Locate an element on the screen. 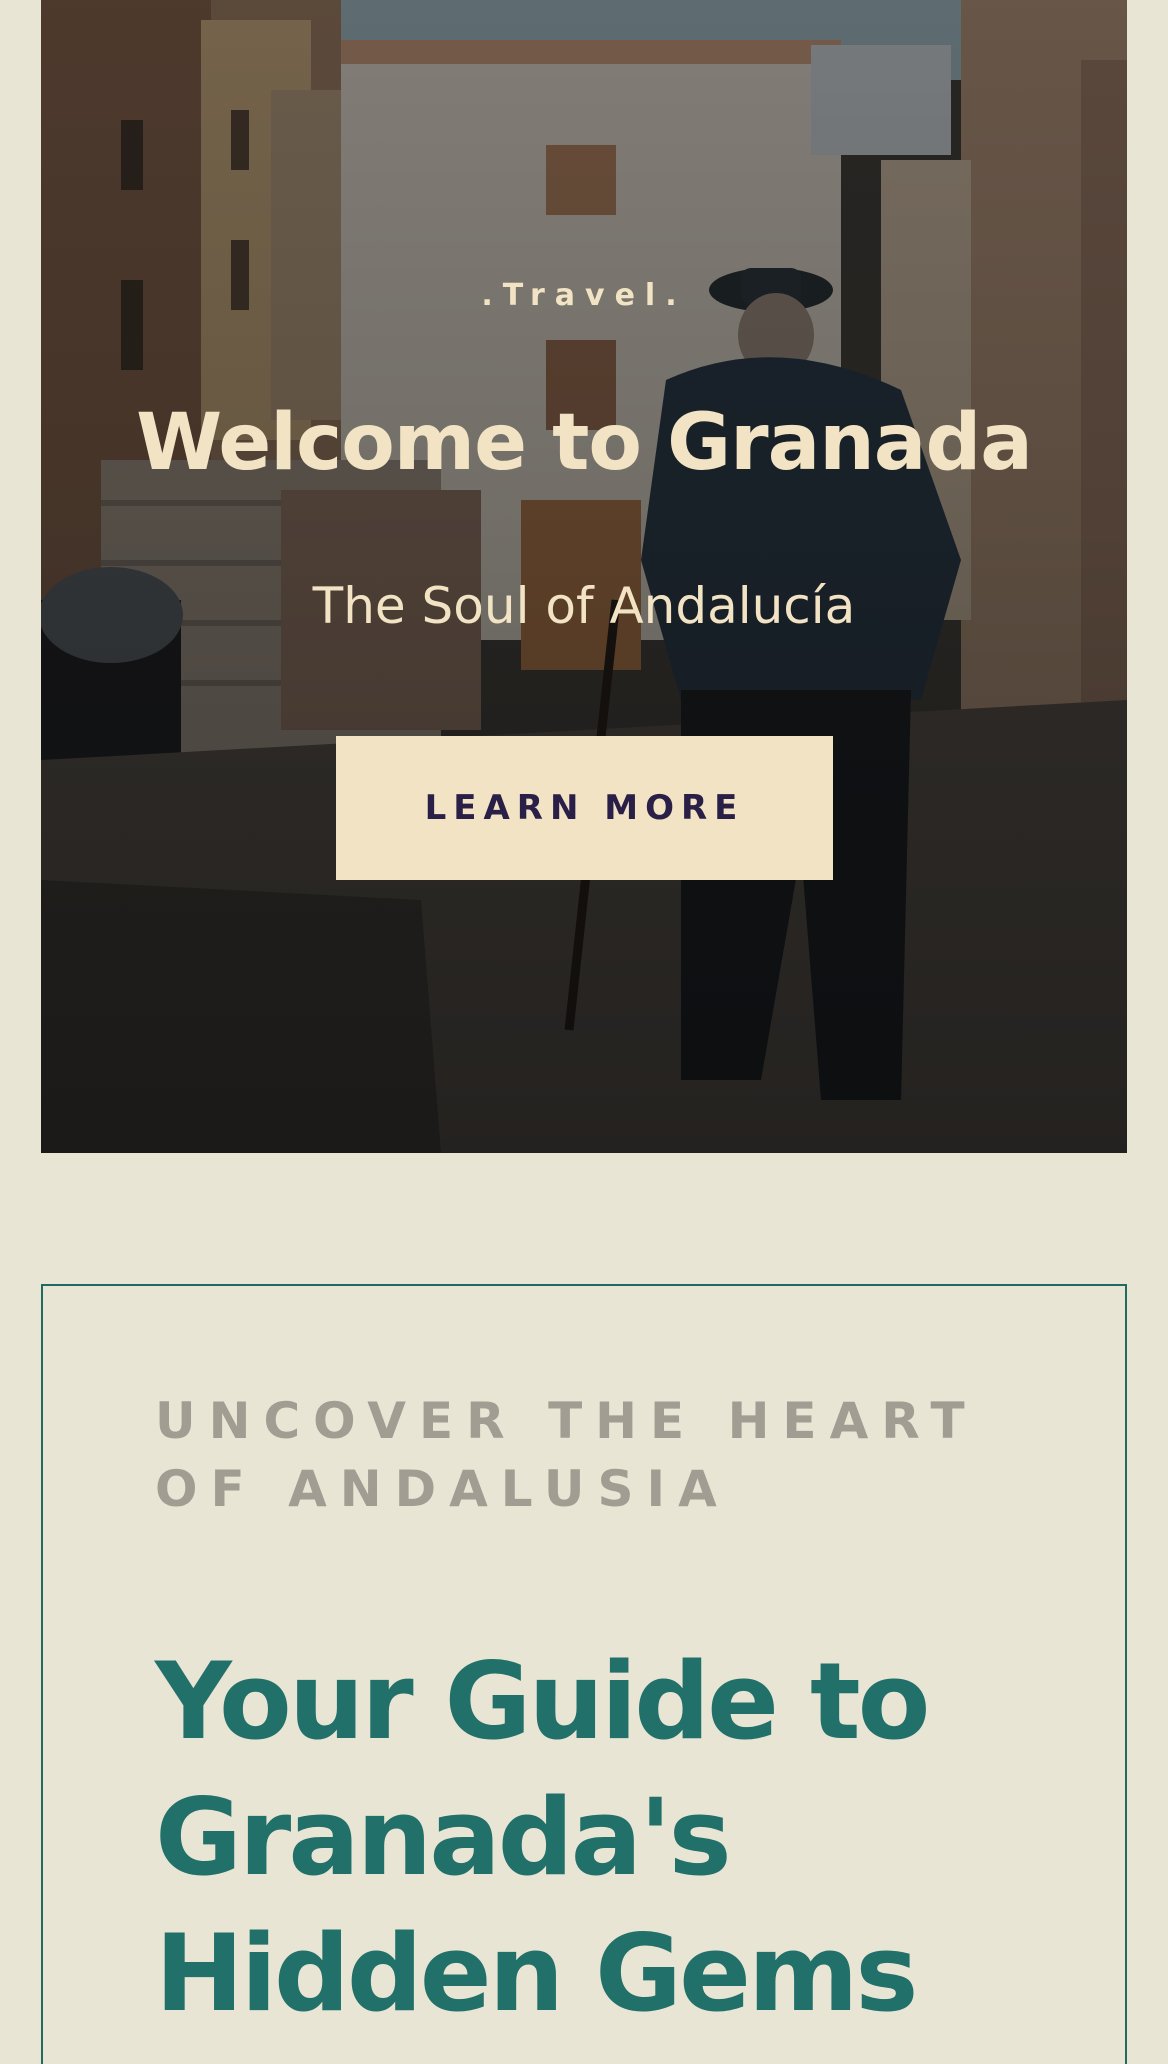  hero-subtitle: The Soul of Andalucía is located at coordinates (584, 606).